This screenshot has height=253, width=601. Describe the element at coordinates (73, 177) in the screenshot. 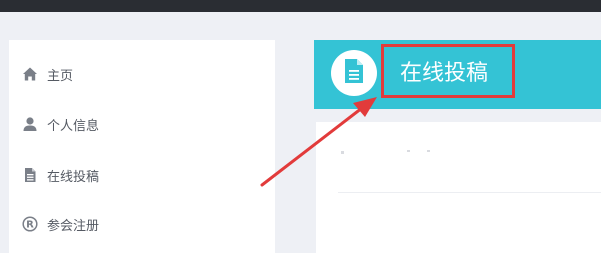

I see `sidebar-item-label: 在线投稿` at that location.